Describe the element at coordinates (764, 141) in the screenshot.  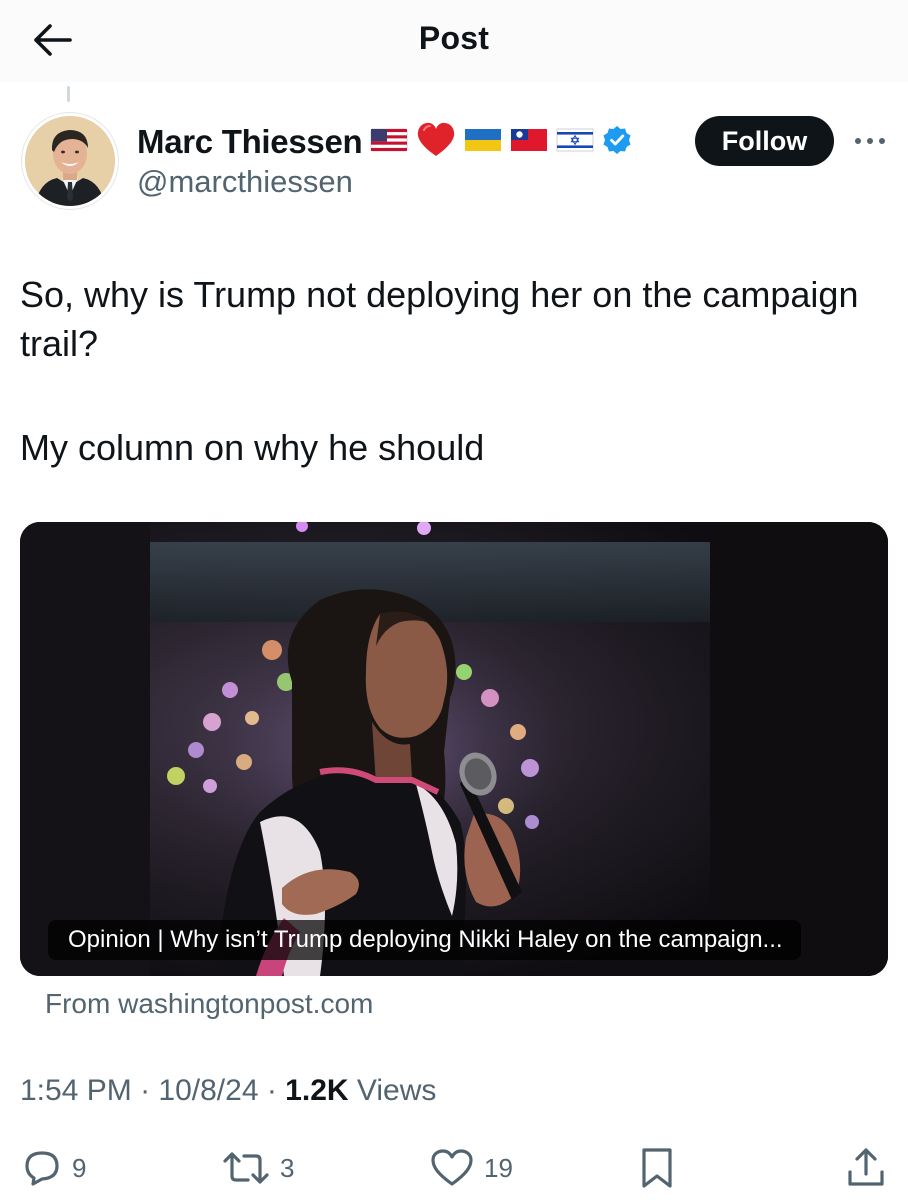
I see `follow-button: Follow` at that location.